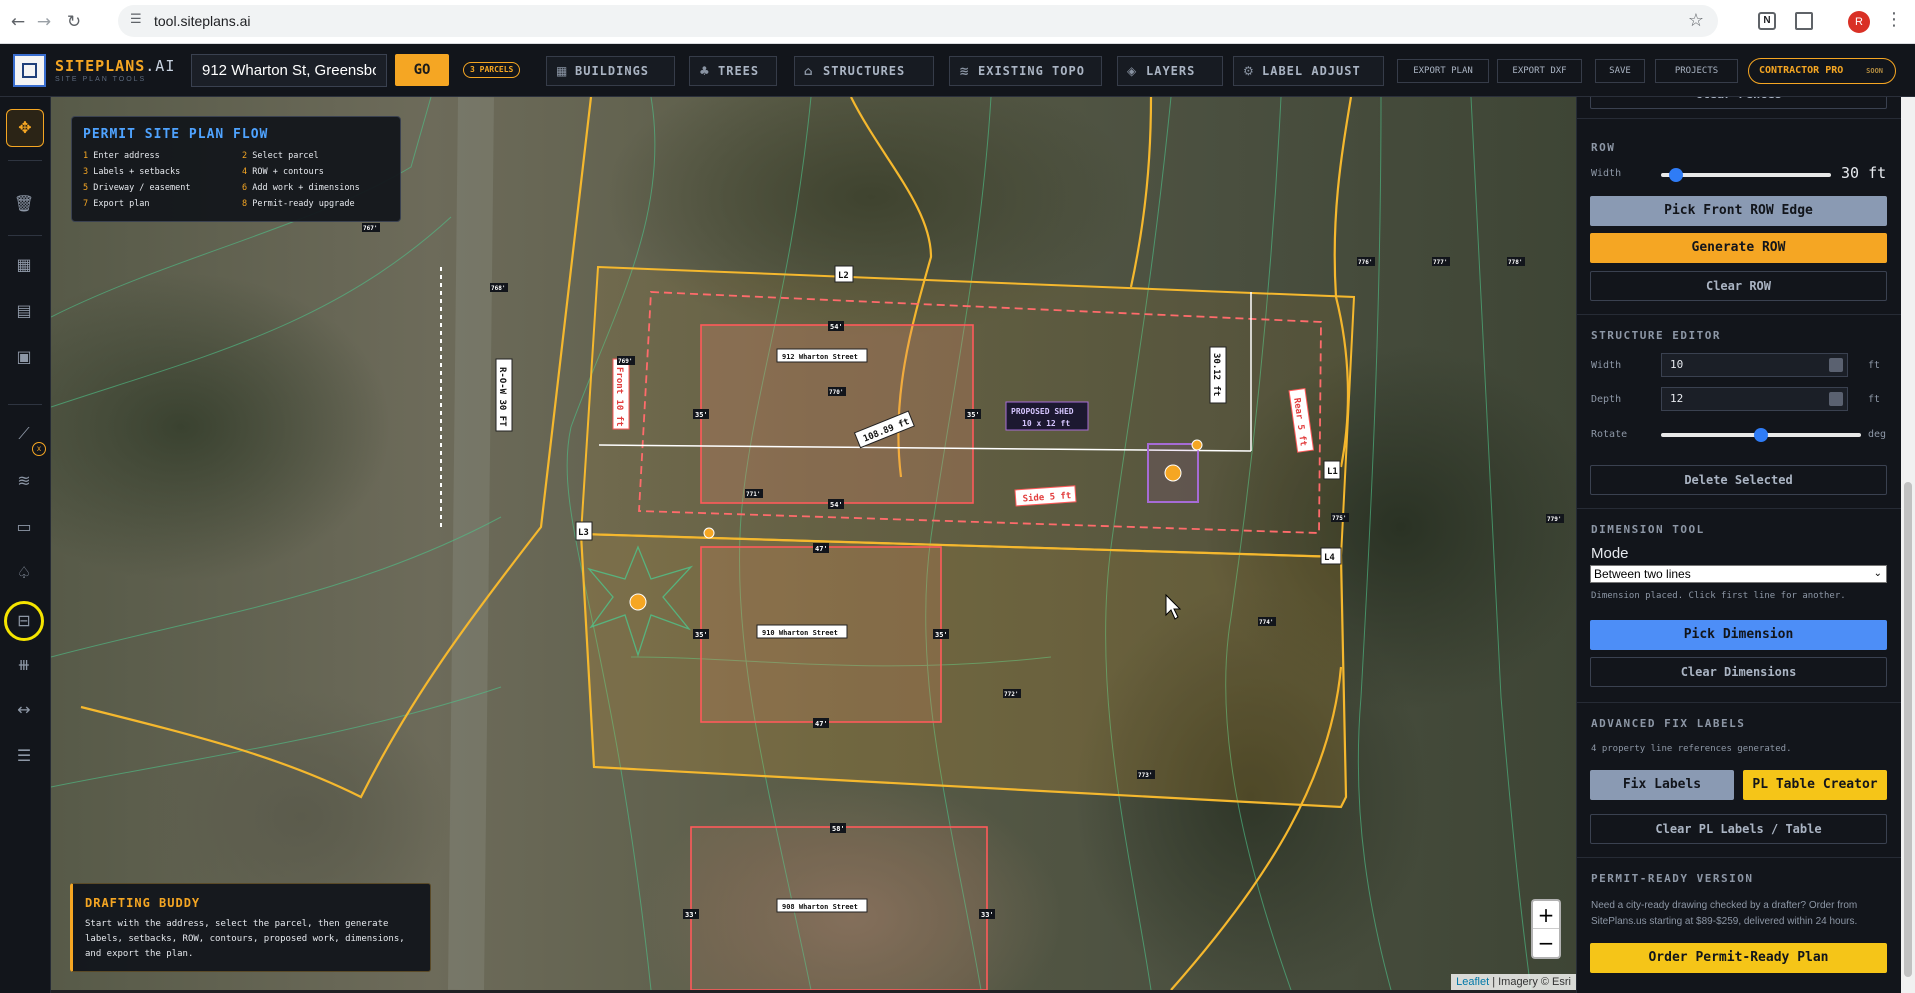  Describe the element at coordinates (1648, 529) in the screenshot. I see `dimension-tool-title: DIMENSION TOOL` at that location.